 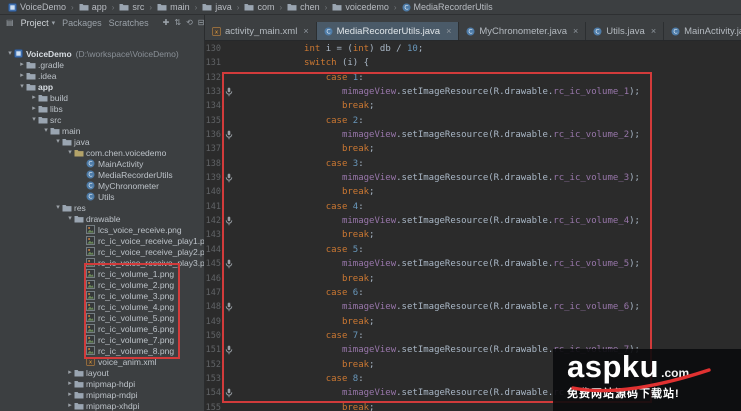 I want to click on nav-item-chen: chen, so click(x=303, y=7).